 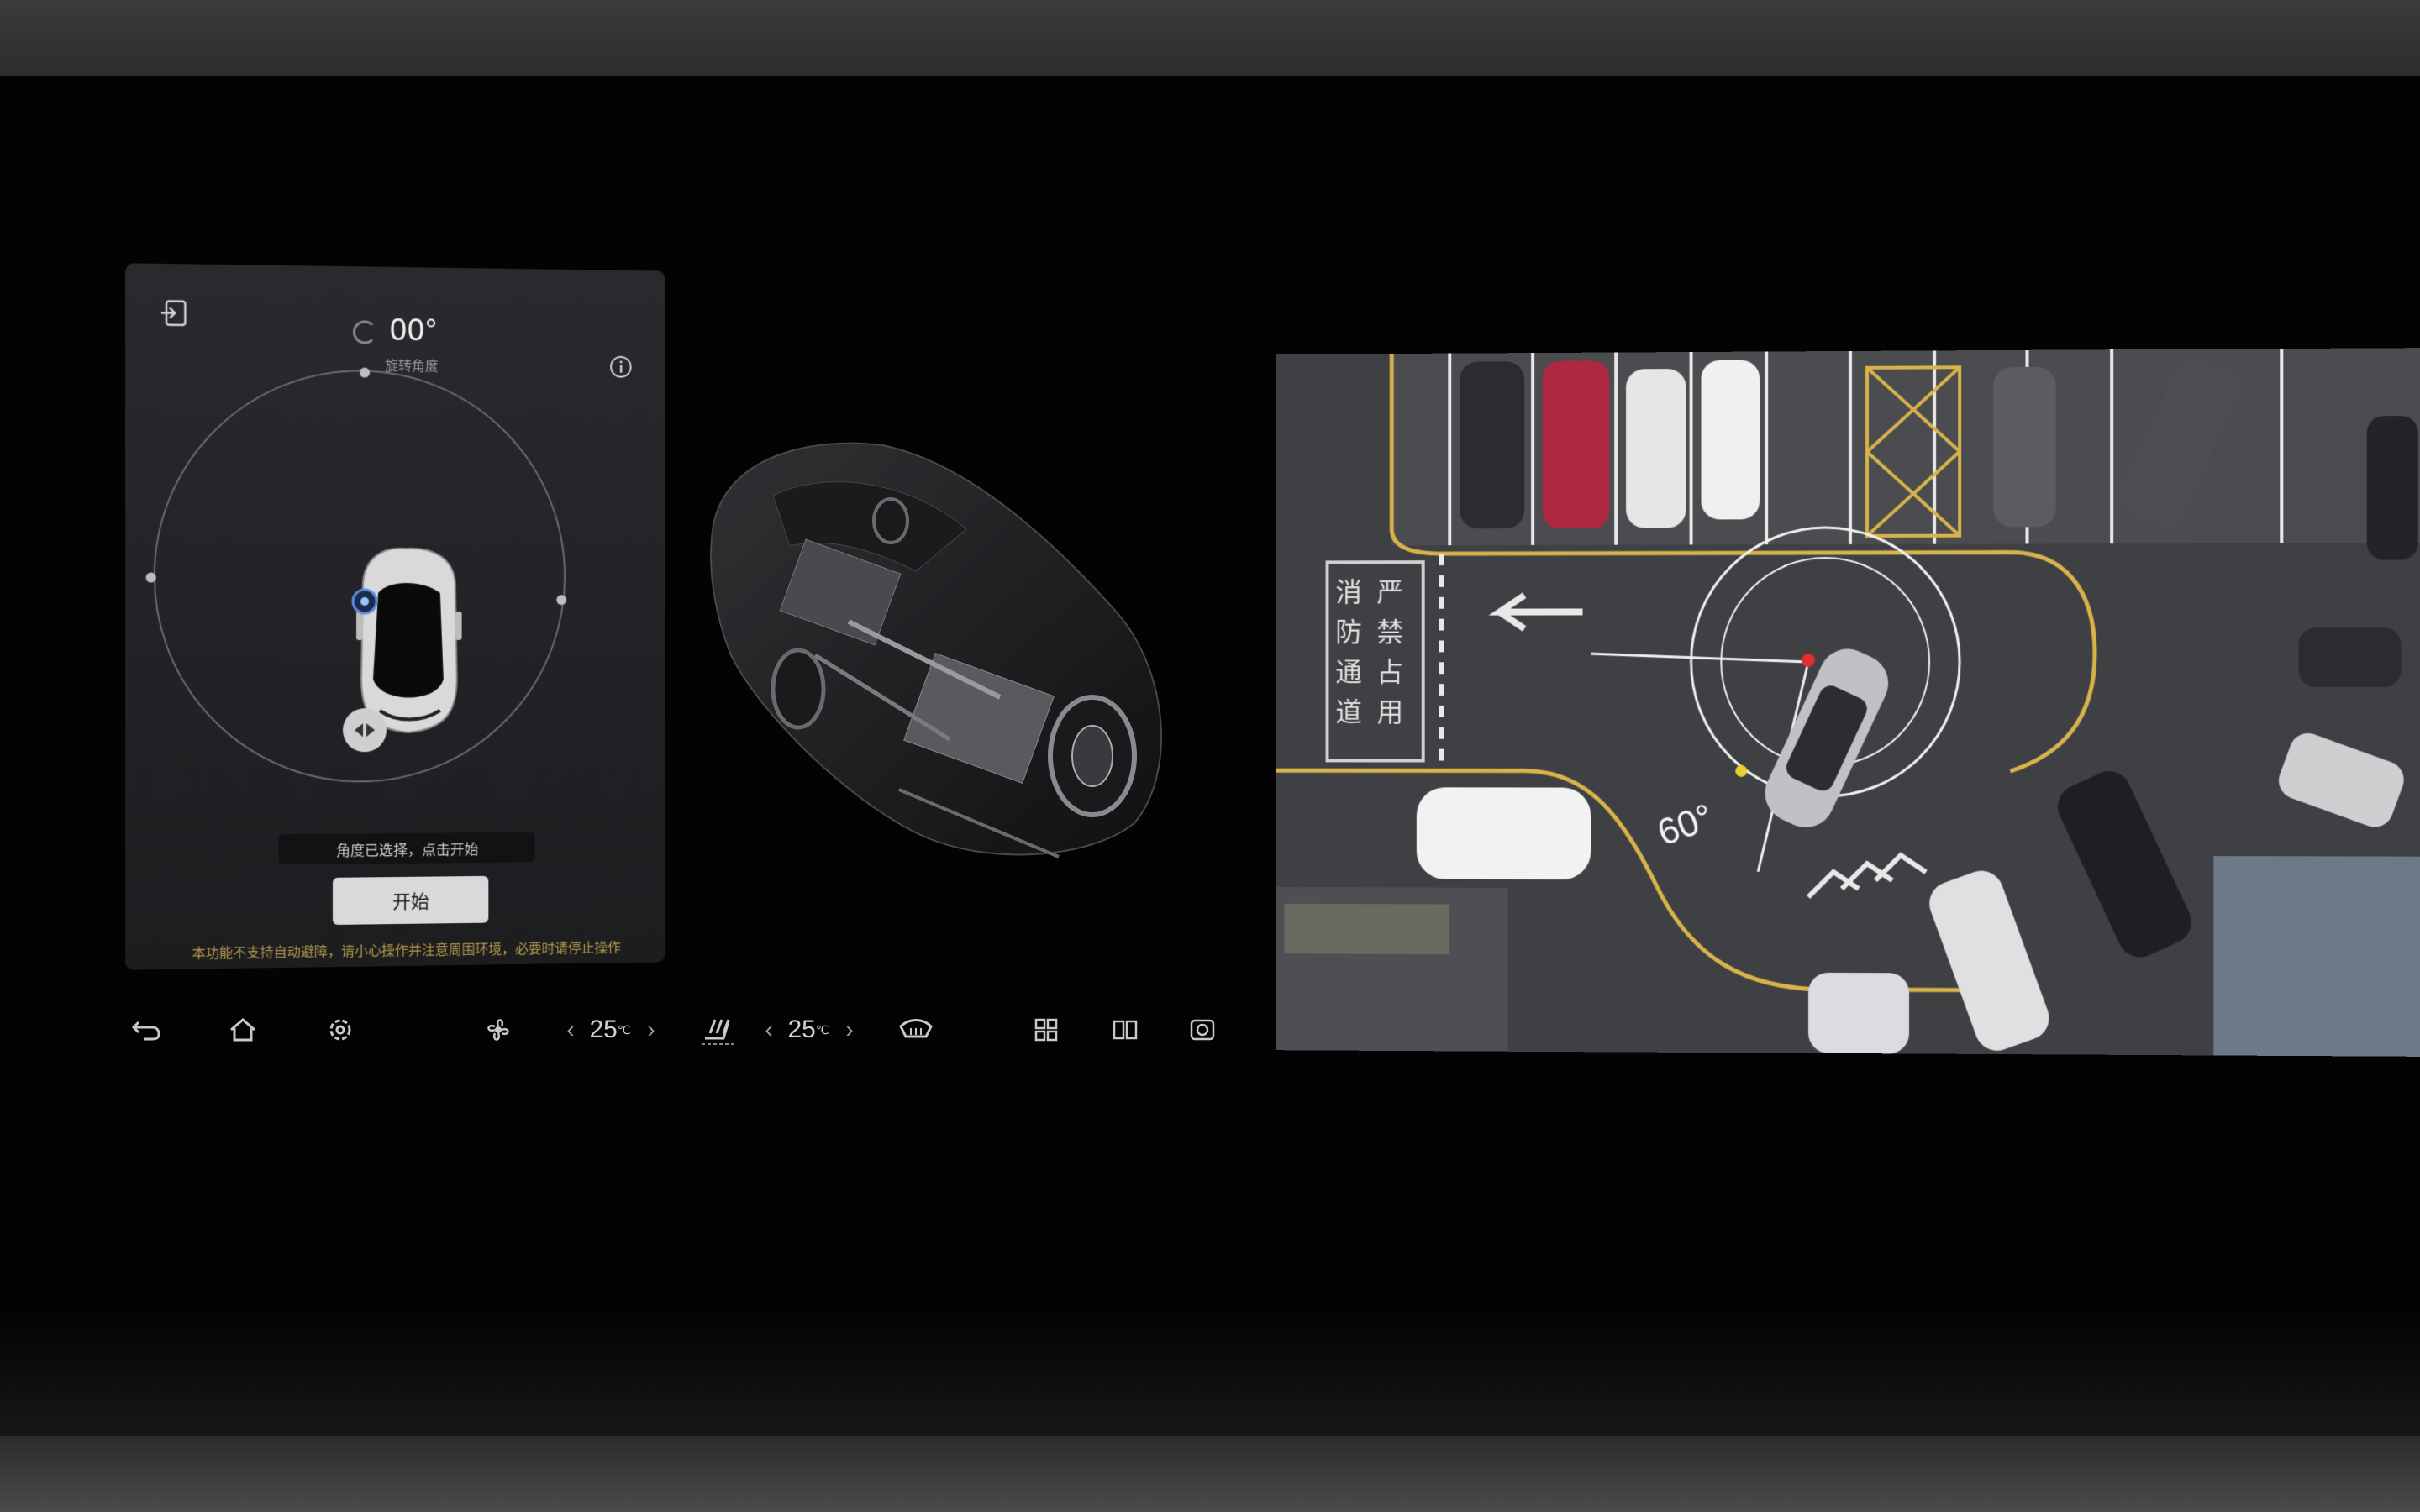 What do you see at coordinates (145, 1030) in the screenshot?
I see `back-icon` at bounding box center [145, 1030].